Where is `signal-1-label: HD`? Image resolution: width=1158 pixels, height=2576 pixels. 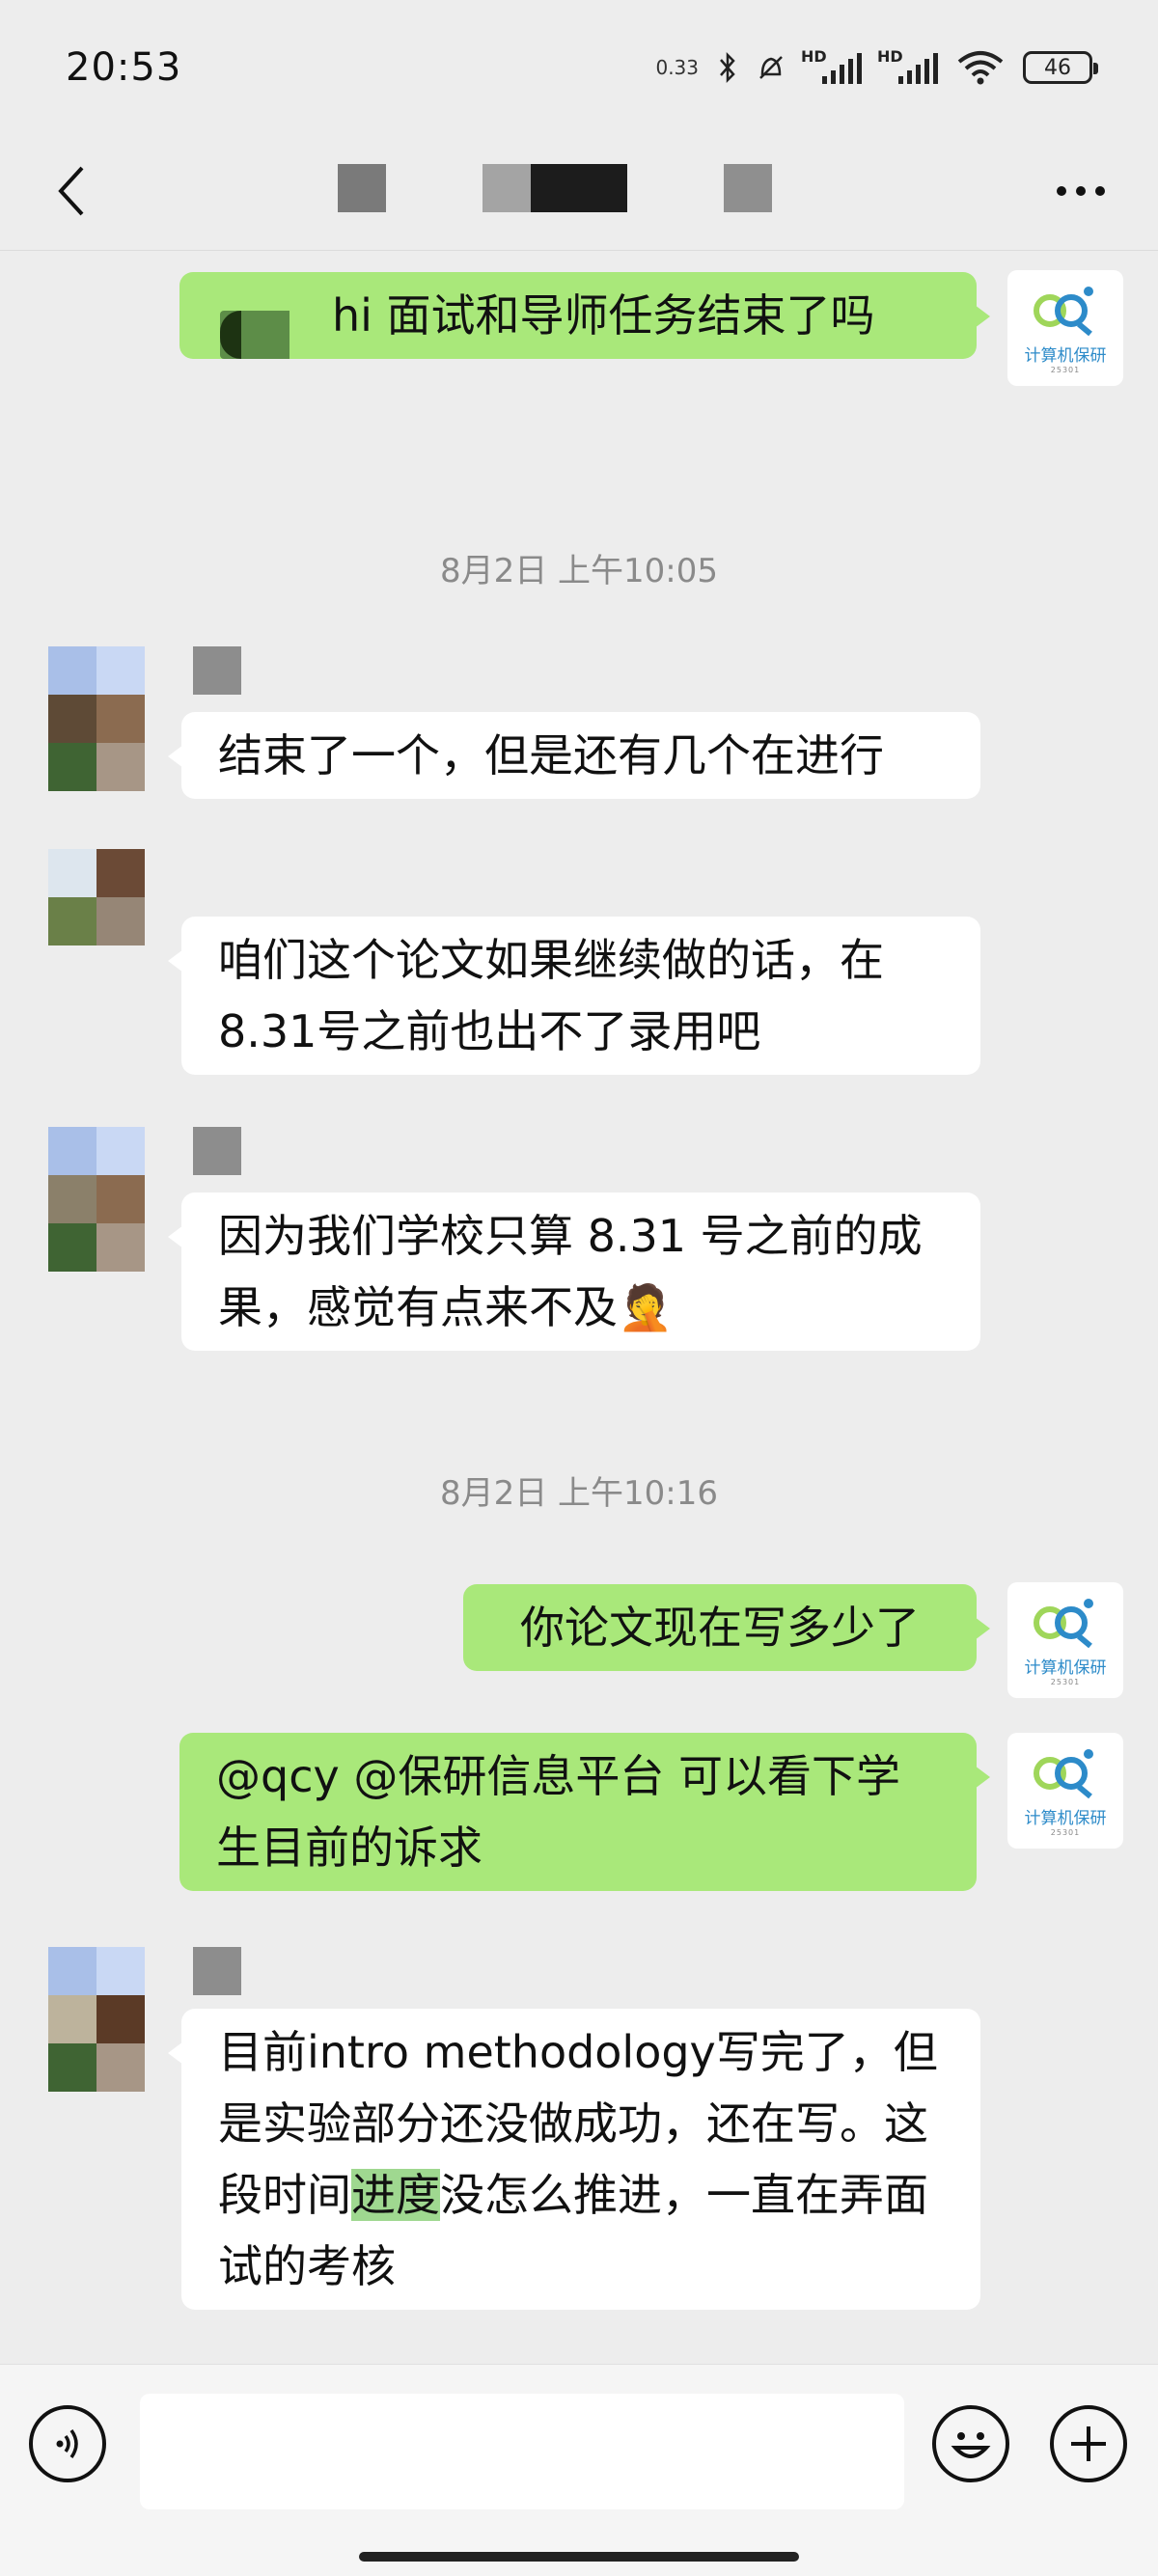
signal-1-label: HD is located at coordinates (814, 57).